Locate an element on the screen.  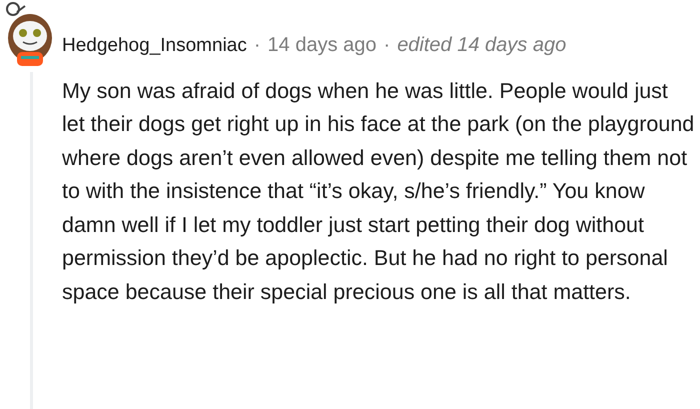
timestamp: 14 days ago is located at coordinates (322, 45).